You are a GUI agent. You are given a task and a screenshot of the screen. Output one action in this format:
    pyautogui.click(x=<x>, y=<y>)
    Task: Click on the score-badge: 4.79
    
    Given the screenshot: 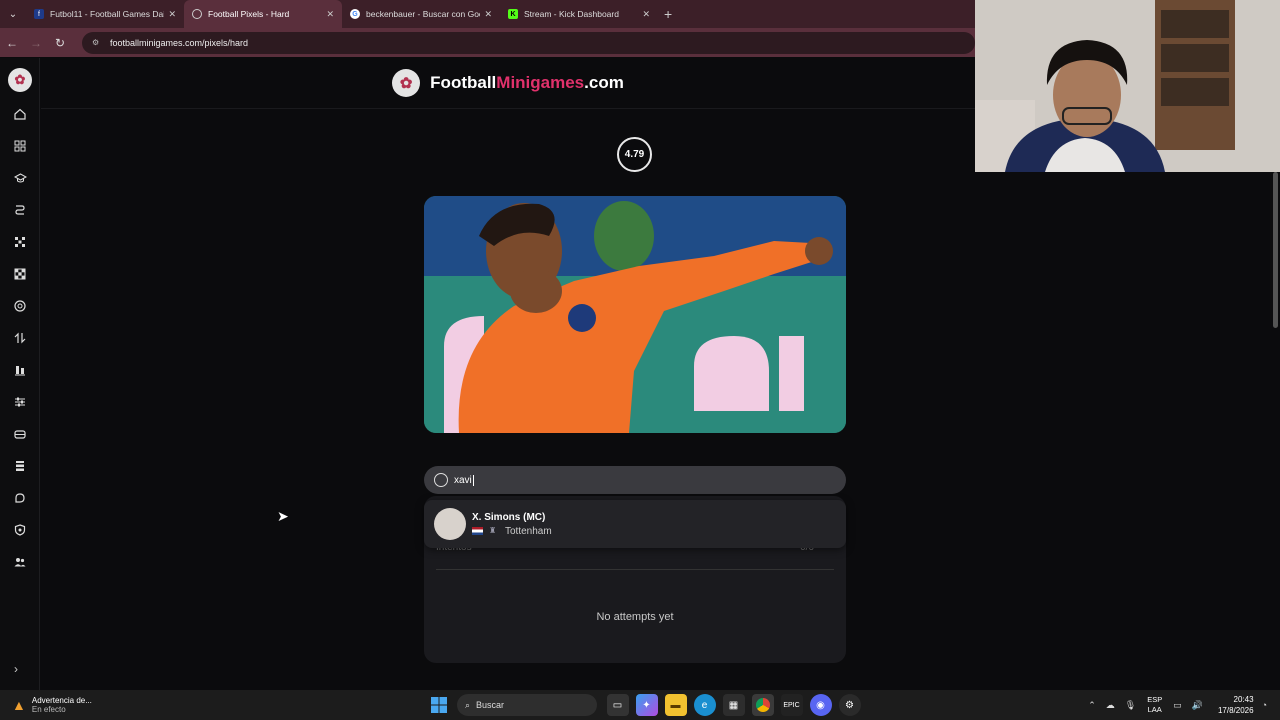 What is the action you would take?
    pyautogui.click(x=634, y=154)
    